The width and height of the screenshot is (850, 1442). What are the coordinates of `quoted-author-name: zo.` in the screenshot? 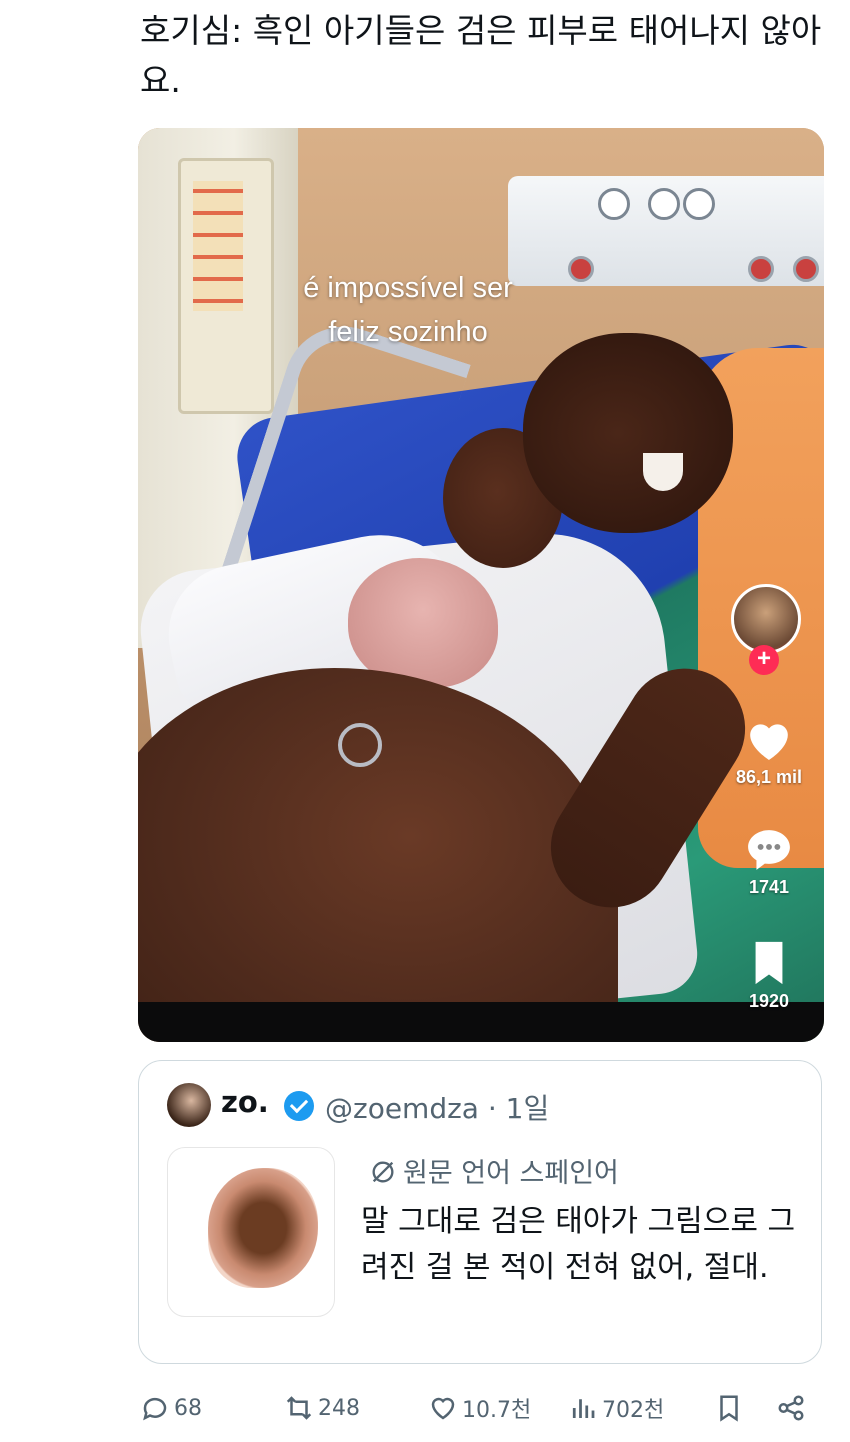 It's located at (245, 1102).